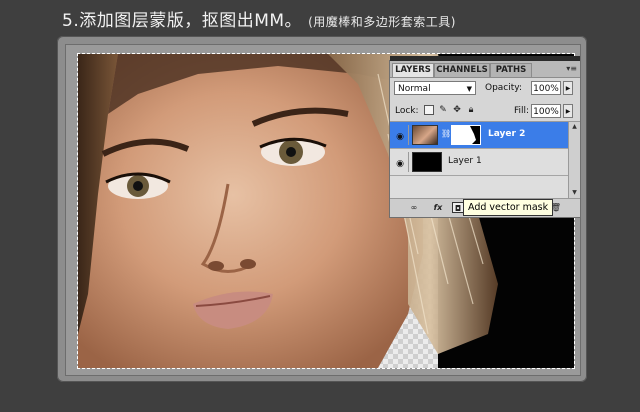 This screenshot has height=412, width=640. I want to click on layer-name: Layer 1, so click(465, 161).